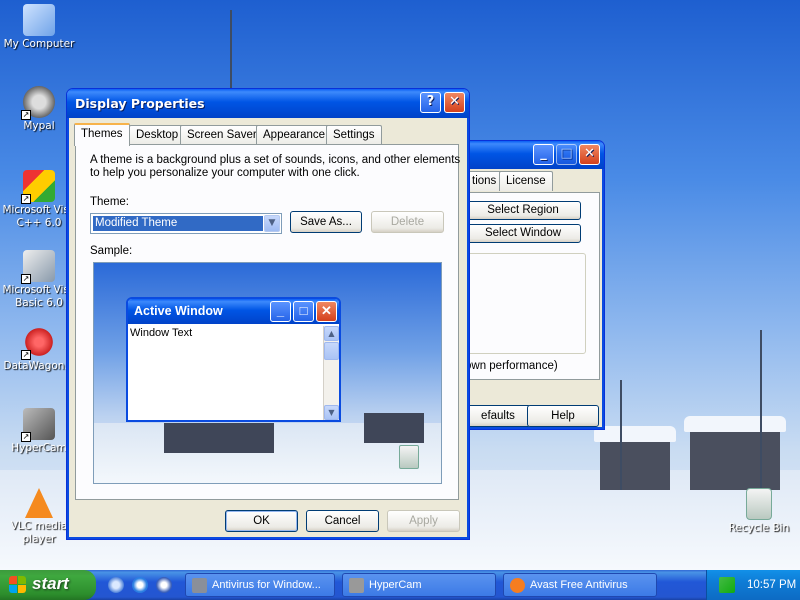  What do you see at coordinates (407, 222) in the screenshot?
I see `delete-button: Delete` at bounding box center [407, 222].